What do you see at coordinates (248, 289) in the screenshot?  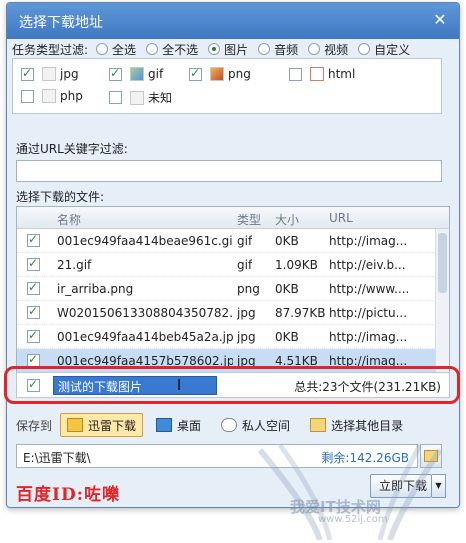 I see `file-type: png` at bounding box center [248, 289].